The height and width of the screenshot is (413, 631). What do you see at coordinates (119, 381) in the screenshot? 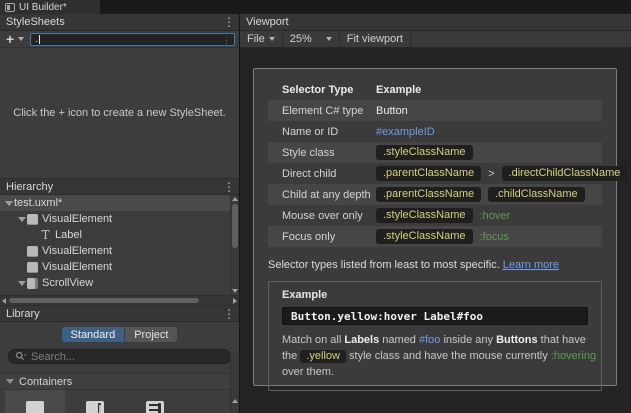
I see `containers-section-header: Containers` at bounding box center [119, 381].